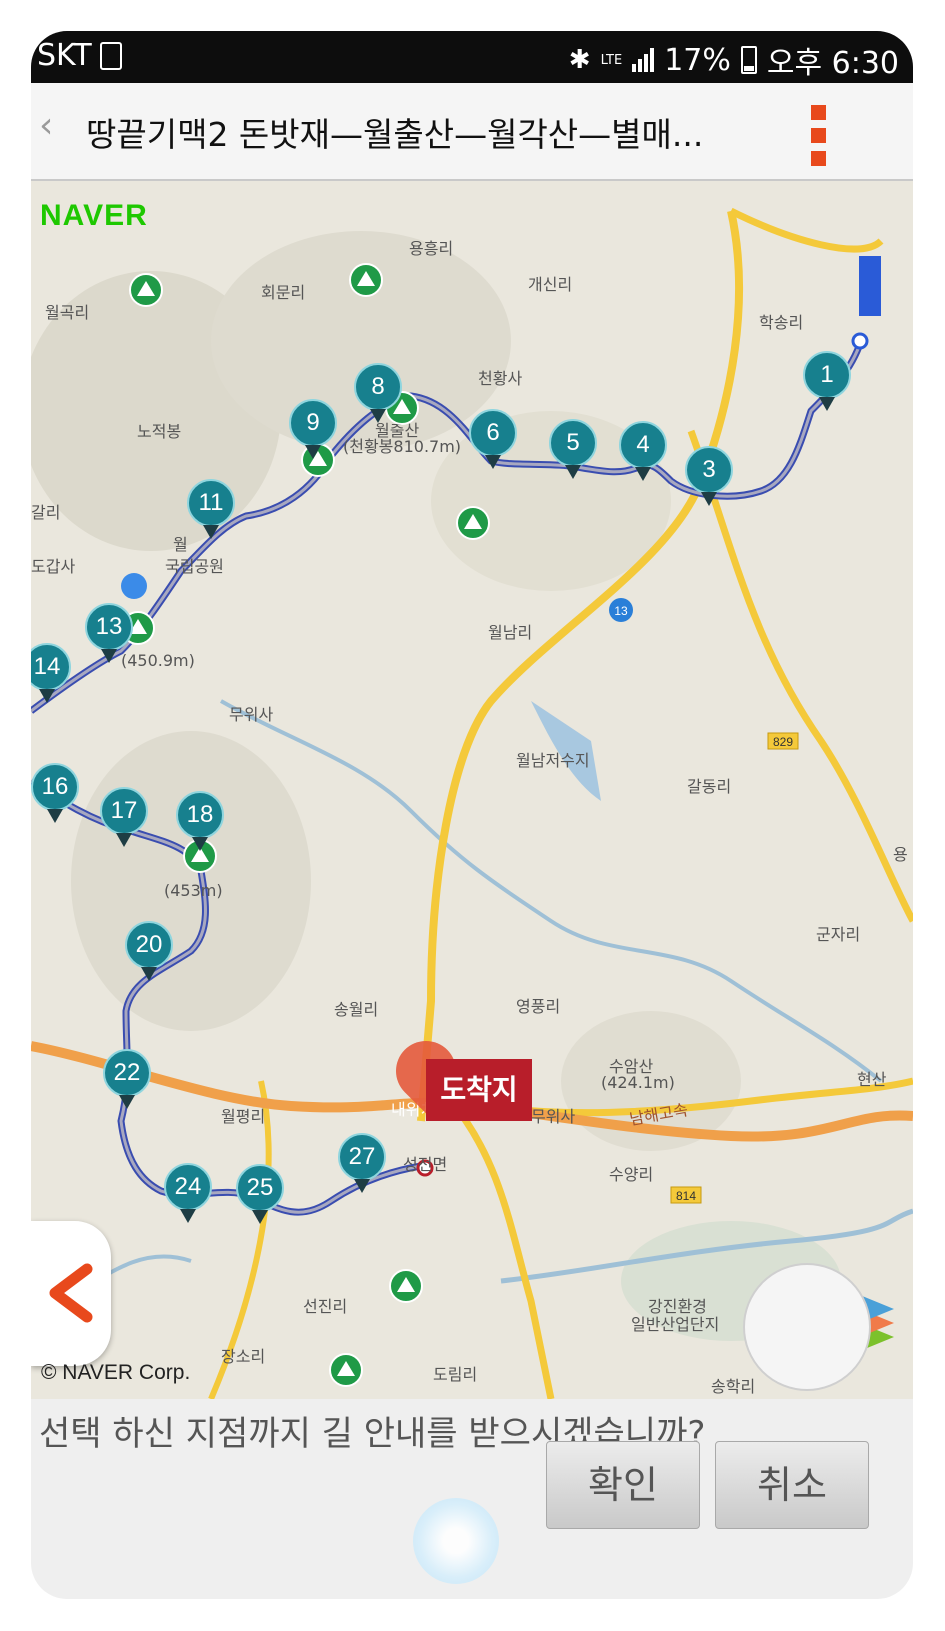  What do you see at coordinates (709, 786) in the screenshot?
I see `place-label: 갈동리` at bounding box center [709, 786].